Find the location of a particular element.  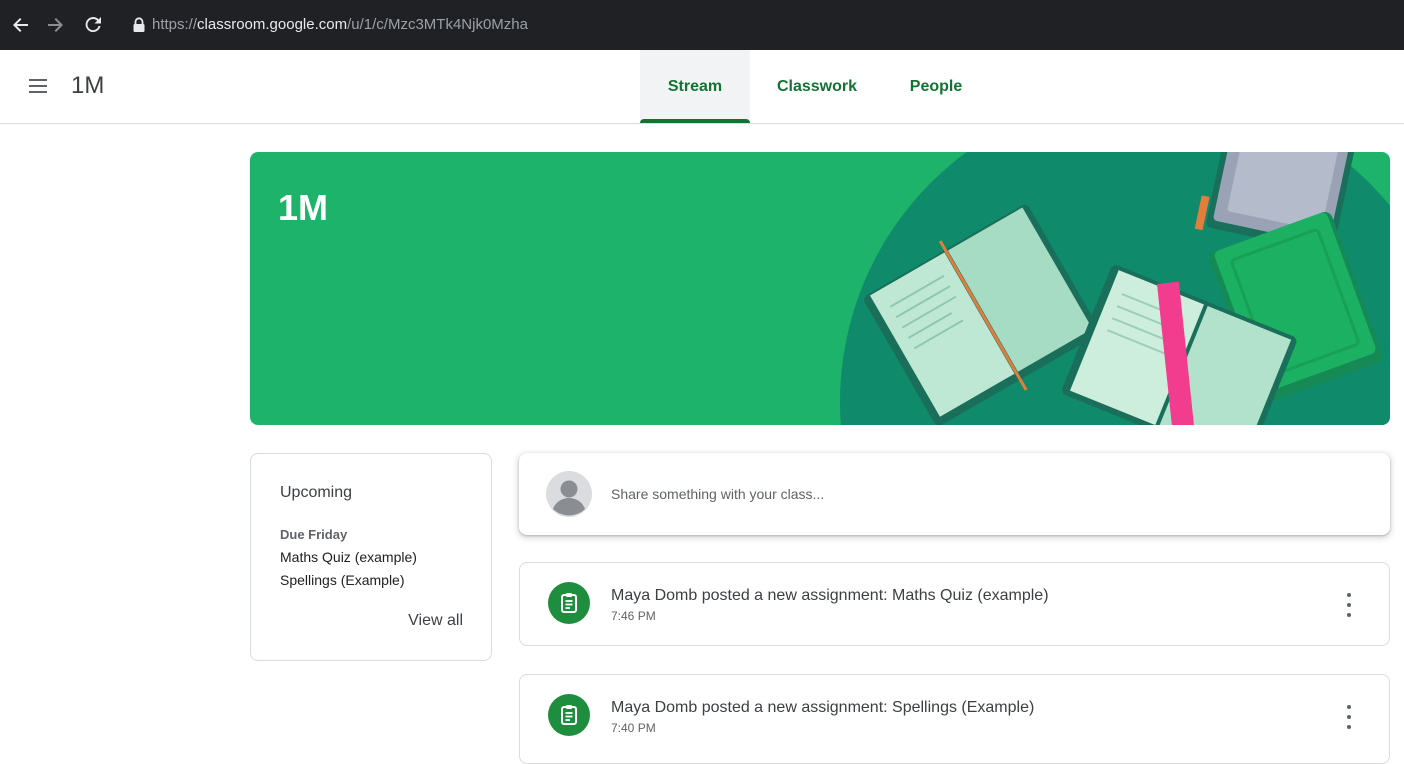

tab-label: People is located at coordinates (936, 86).